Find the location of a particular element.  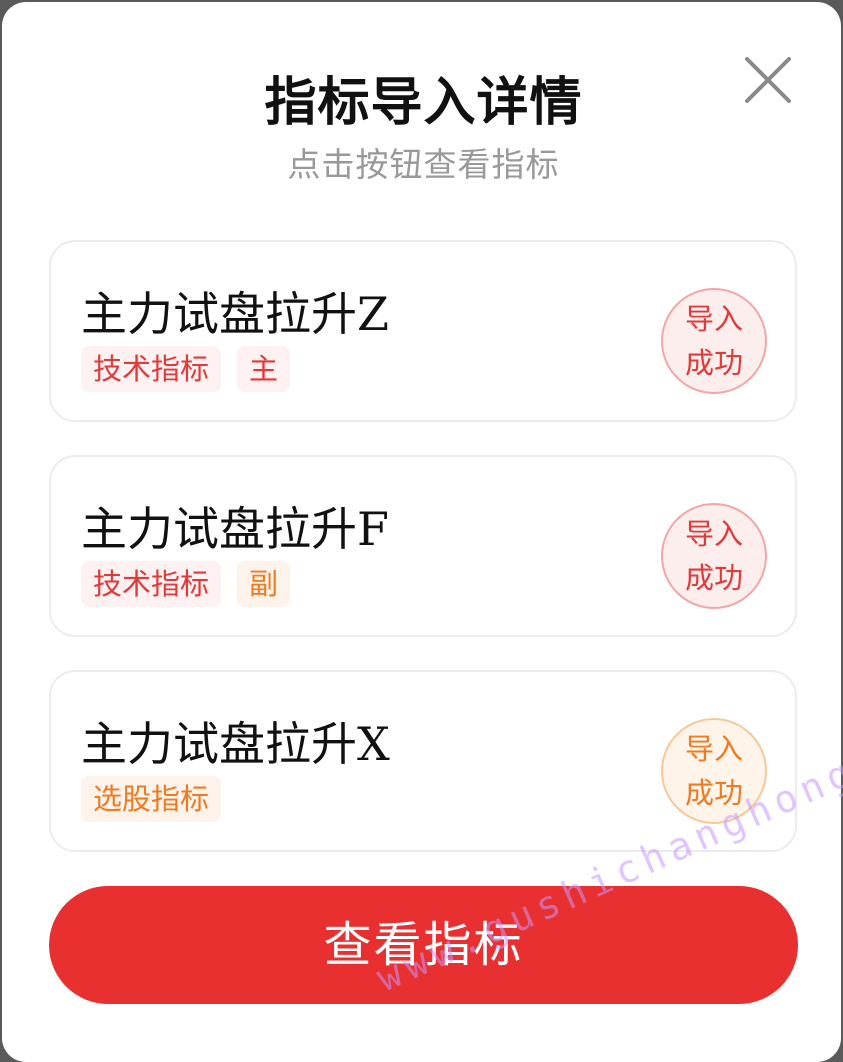

indicator-name: 主力试盘拉升F is located at coordinates (235, 529).